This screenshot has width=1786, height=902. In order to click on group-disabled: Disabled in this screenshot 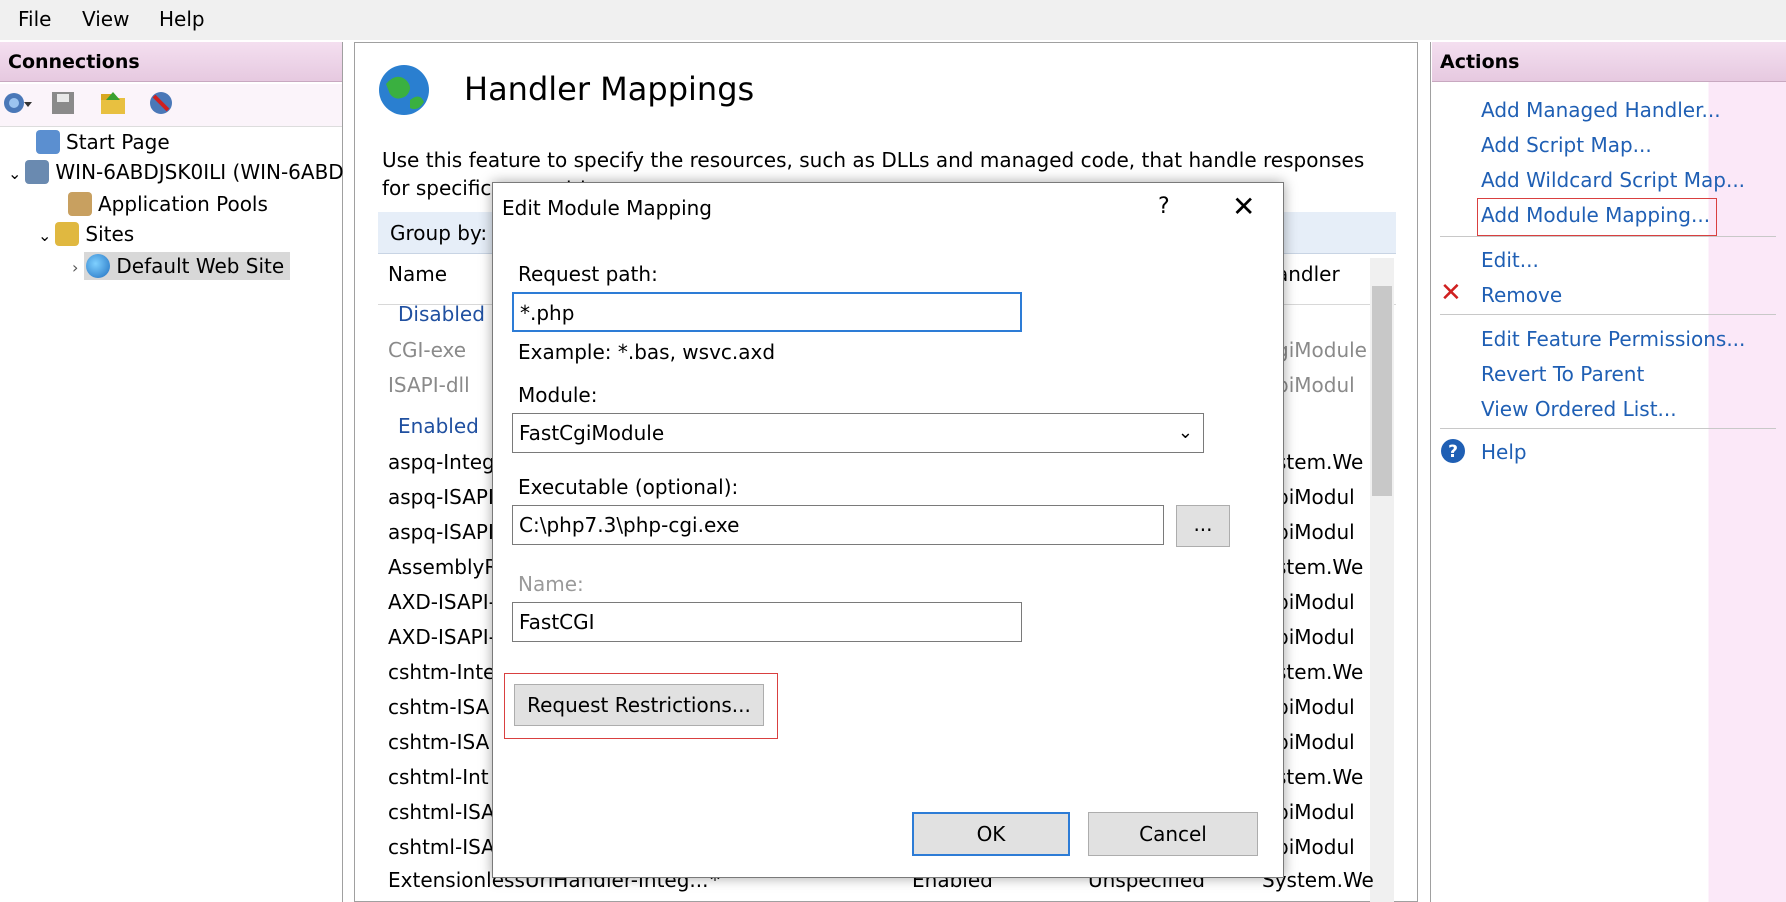, I will do `click(441, 314)`.